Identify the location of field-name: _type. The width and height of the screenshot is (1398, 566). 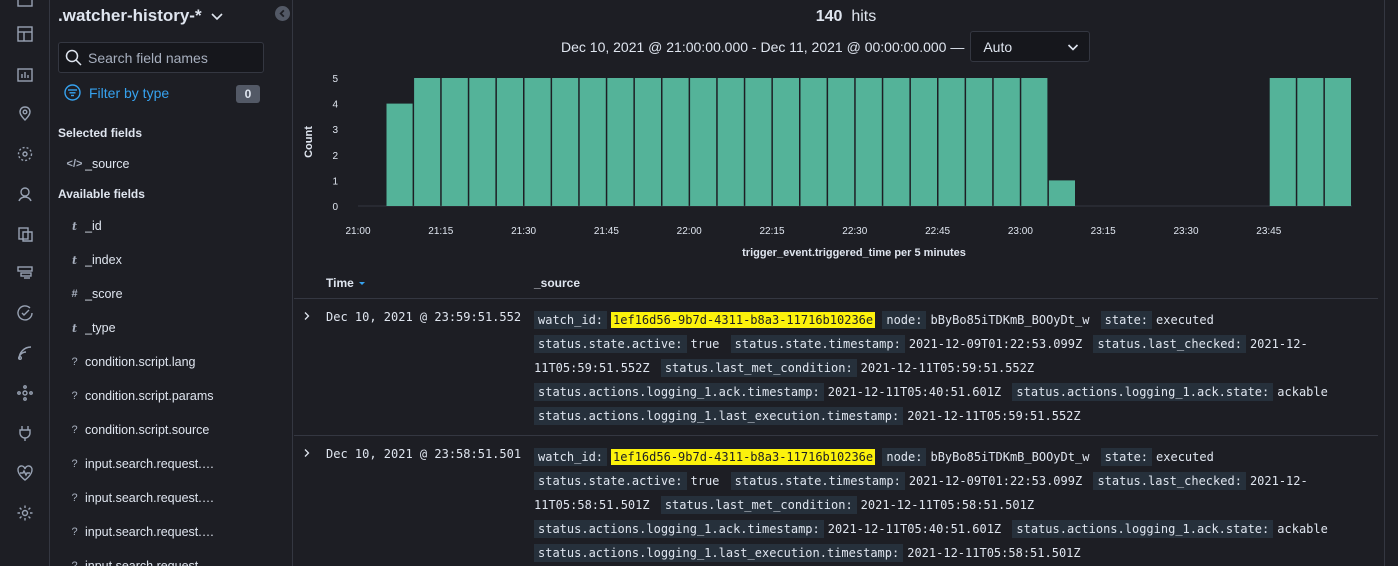
(100, 328).